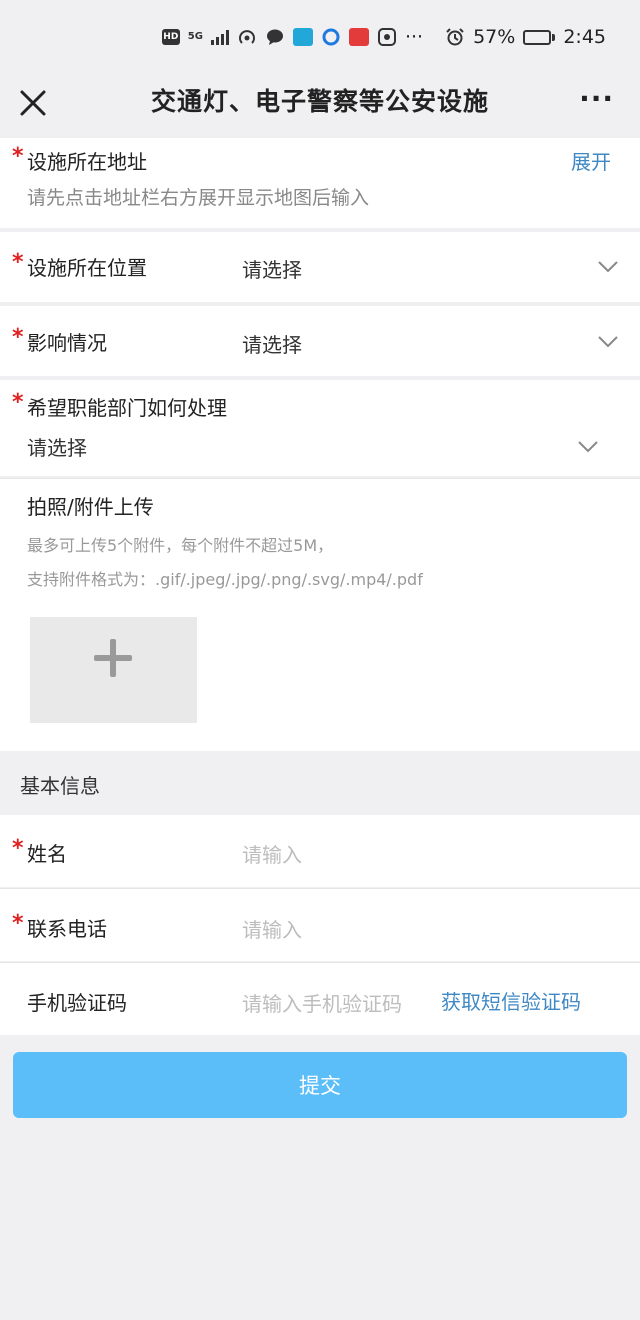 The height and width of the screenshot is (1320, 640). I want to click on position-value: 请选择, so click(272, 270).